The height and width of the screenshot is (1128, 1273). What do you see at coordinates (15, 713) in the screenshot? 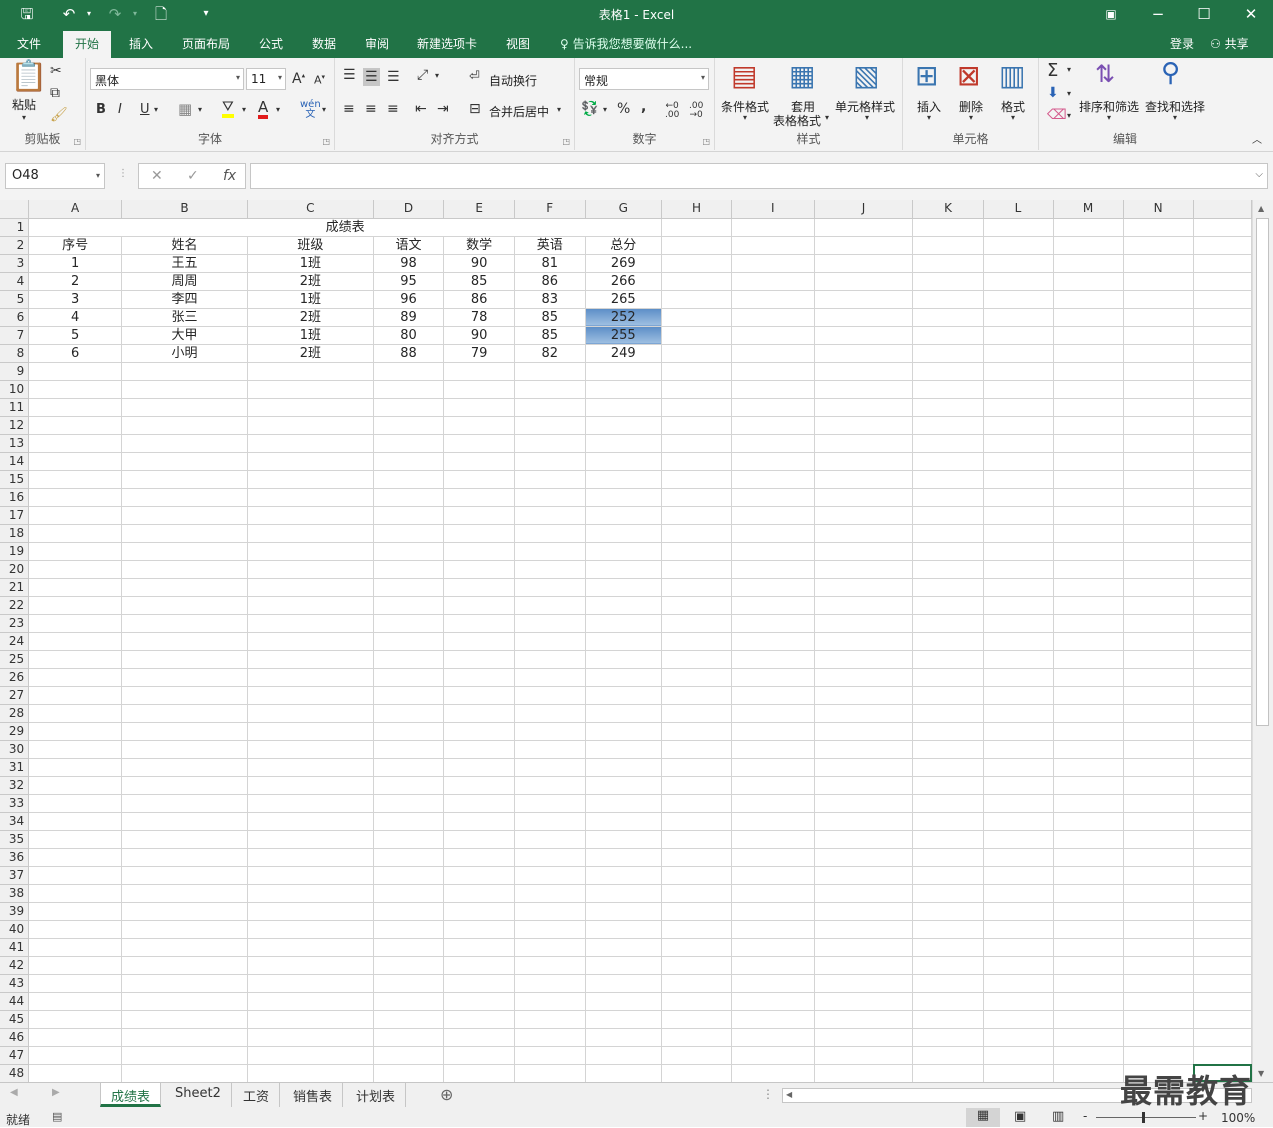
I see `row-header: 28` at bounding box center [15, 713].